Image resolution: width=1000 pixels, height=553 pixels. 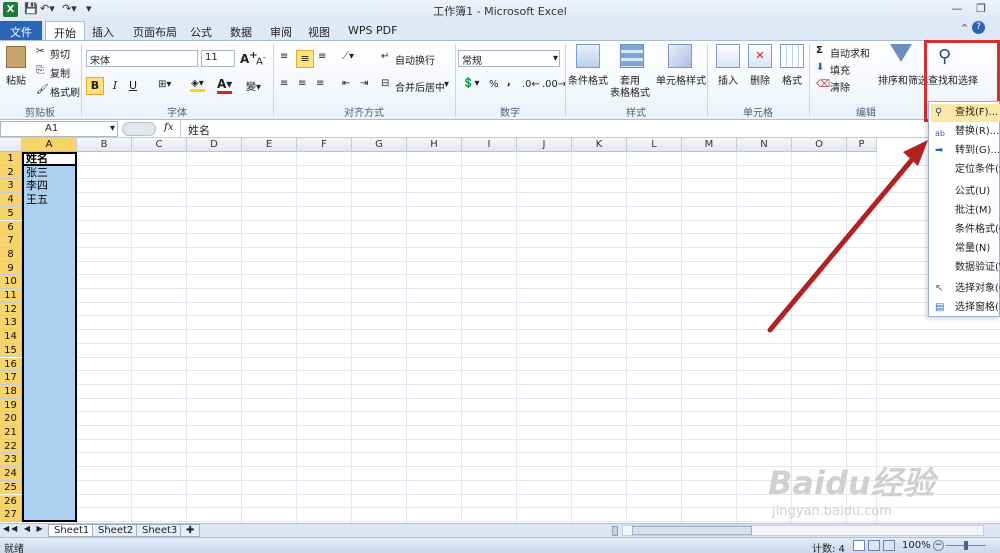 I want to click on sheet-tab-1: Sheet1, so click(x=72, y=530).